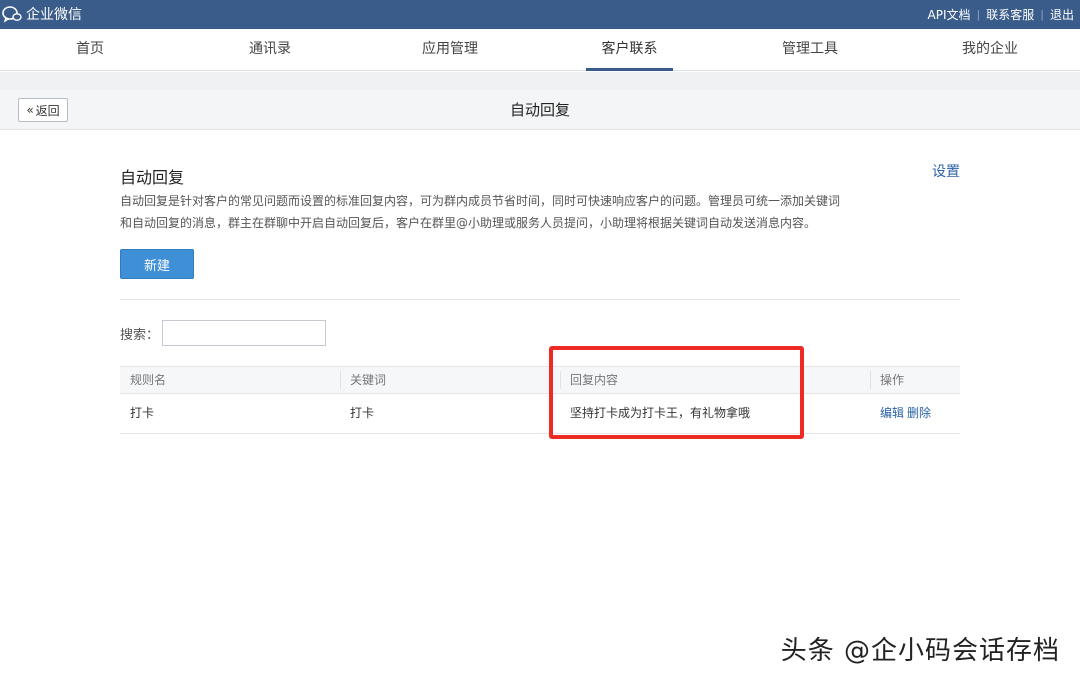 The height and width of the screenshot is (682, 1080). I want to click on delete-link: 删除, so click(919, 413).